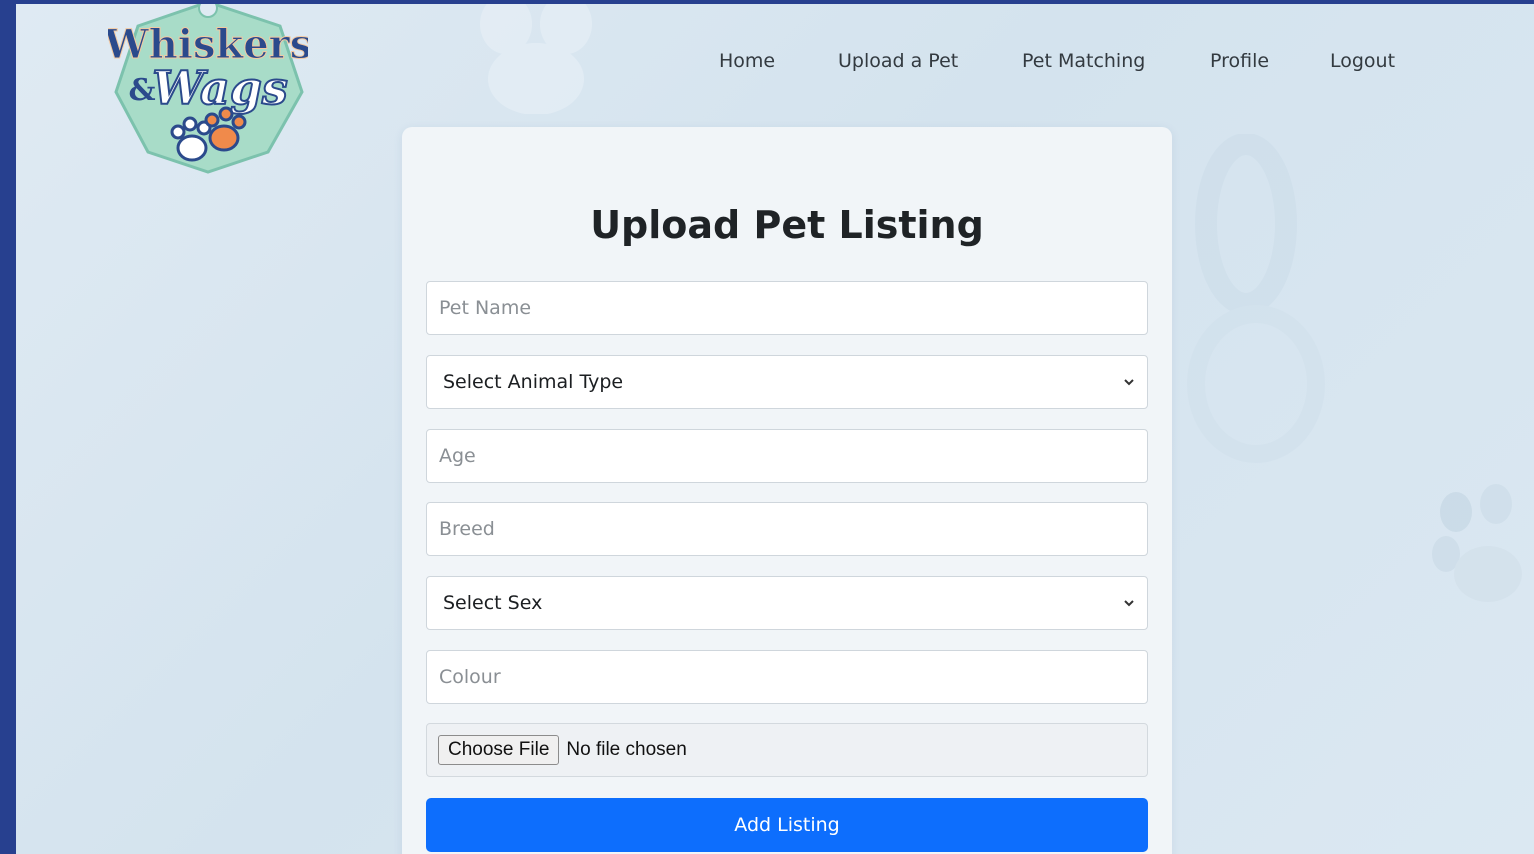 This screenshot has height=854, width=1534. What do you see at coordinates (747, 61) in the screenshot?
I see `nav-home: Home` at bounding box center [747, 61].